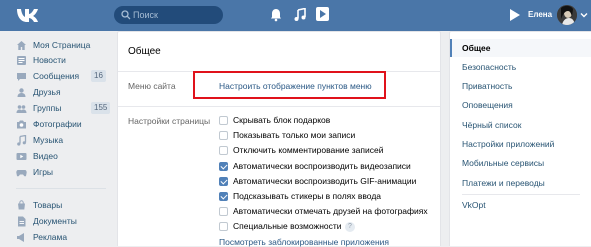  I want to click on sidebar-item-friends: Друзья, so click(63, 92).